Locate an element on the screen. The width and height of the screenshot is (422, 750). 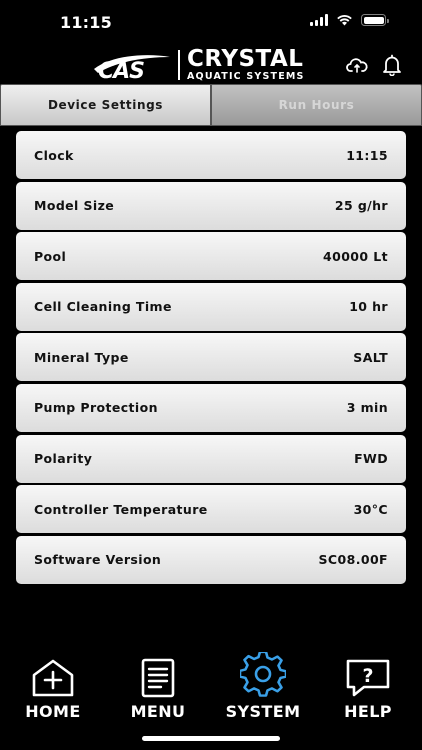
tab-run-hours: Run Hours is located at coordinates (316, 105).